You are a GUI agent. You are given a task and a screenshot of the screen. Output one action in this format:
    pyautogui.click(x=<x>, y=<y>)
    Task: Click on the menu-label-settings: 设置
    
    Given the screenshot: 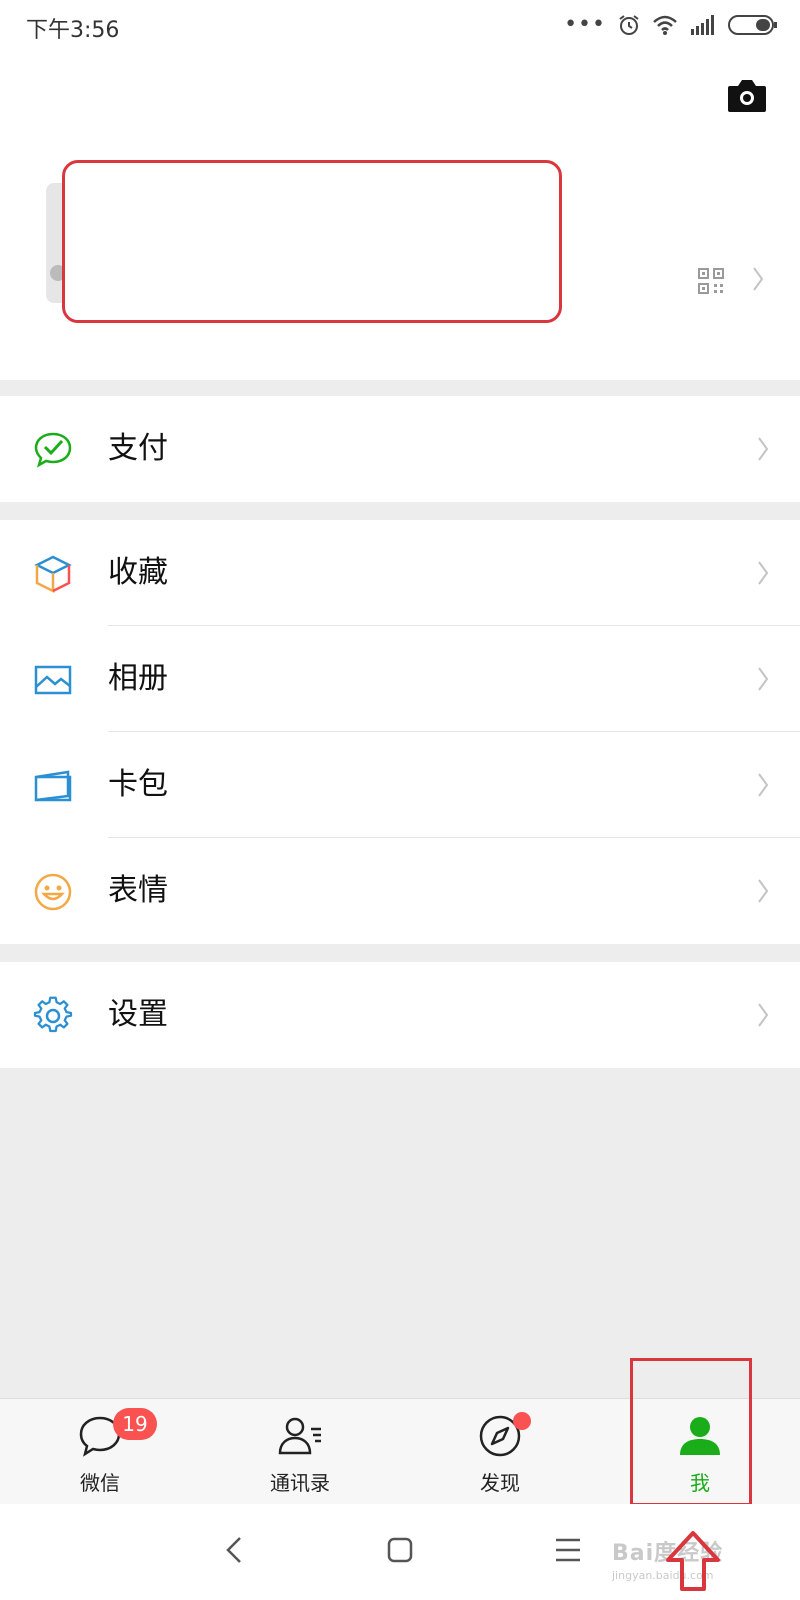 What is the action you would take?
    pyautogui.click(x=138, y=1014)
    